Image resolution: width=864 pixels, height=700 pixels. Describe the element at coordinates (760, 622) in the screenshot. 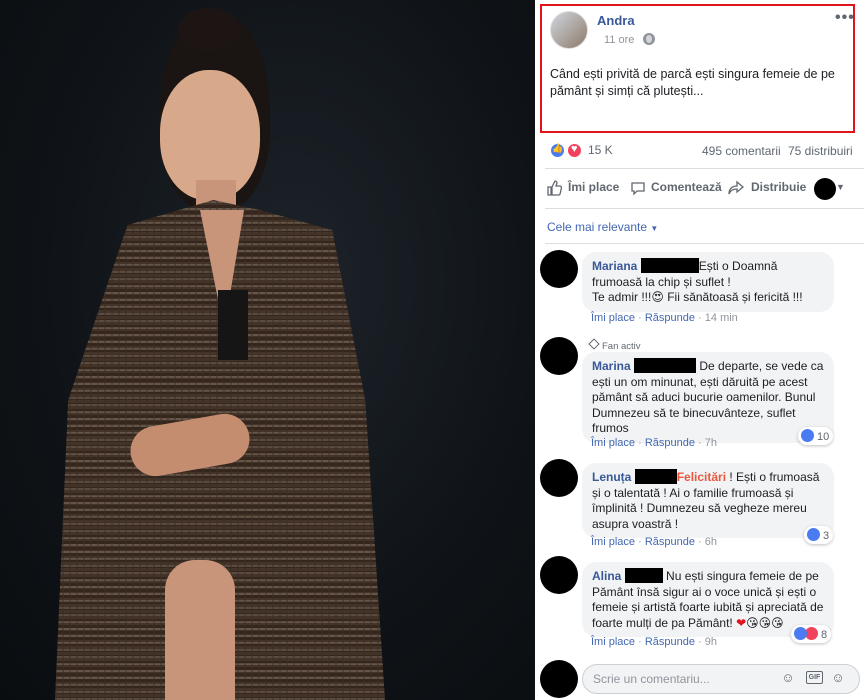

I see `emoji-row: ❤😘😘😘` at that location.